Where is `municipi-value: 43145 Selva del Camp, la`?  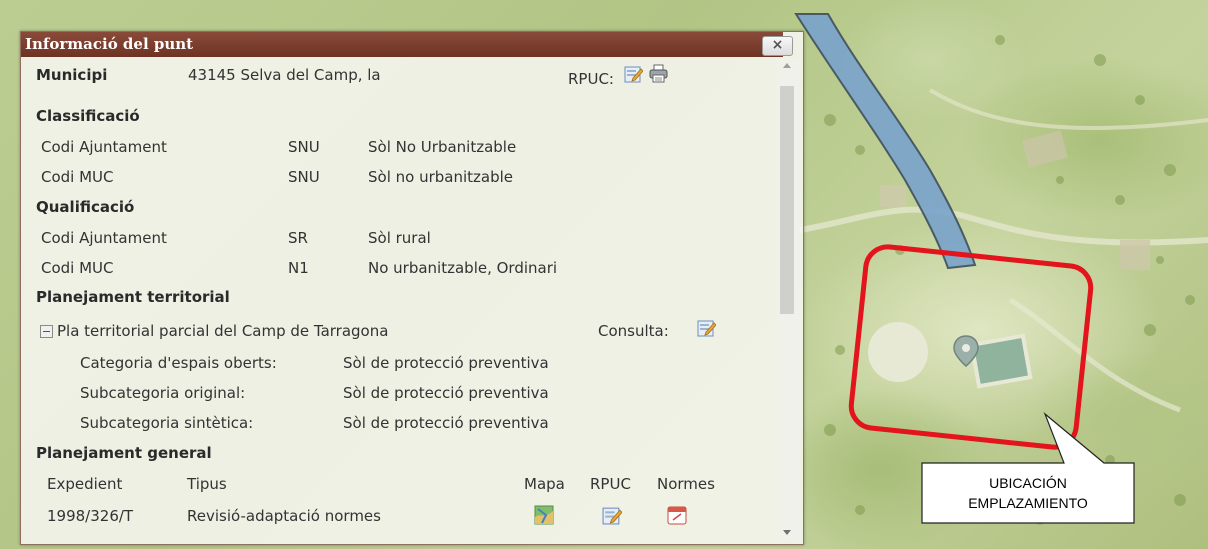 municipi-value: 43145 Selva del Camp, la is located at coordinates (284, 75).